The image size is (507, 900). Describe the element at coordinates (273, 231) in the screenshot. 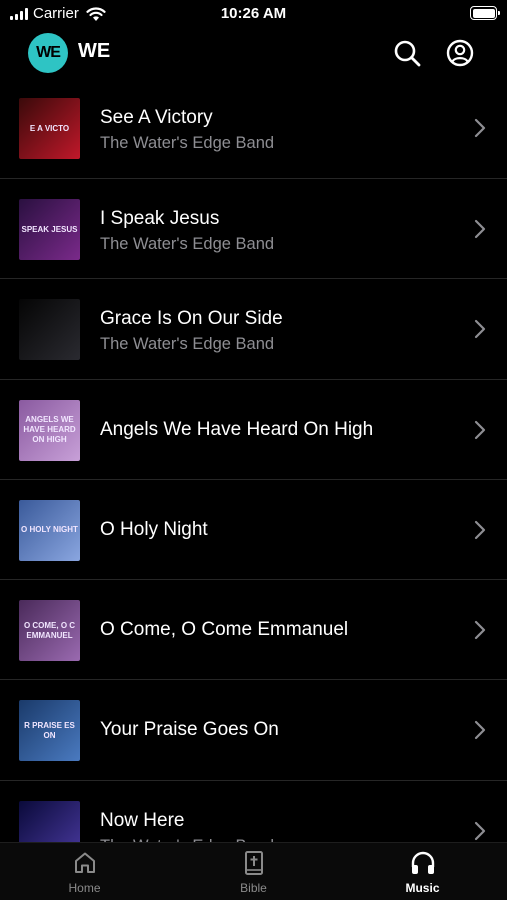

I see `song-text: I Speak Jesus The Water's Edge Band` at that location.